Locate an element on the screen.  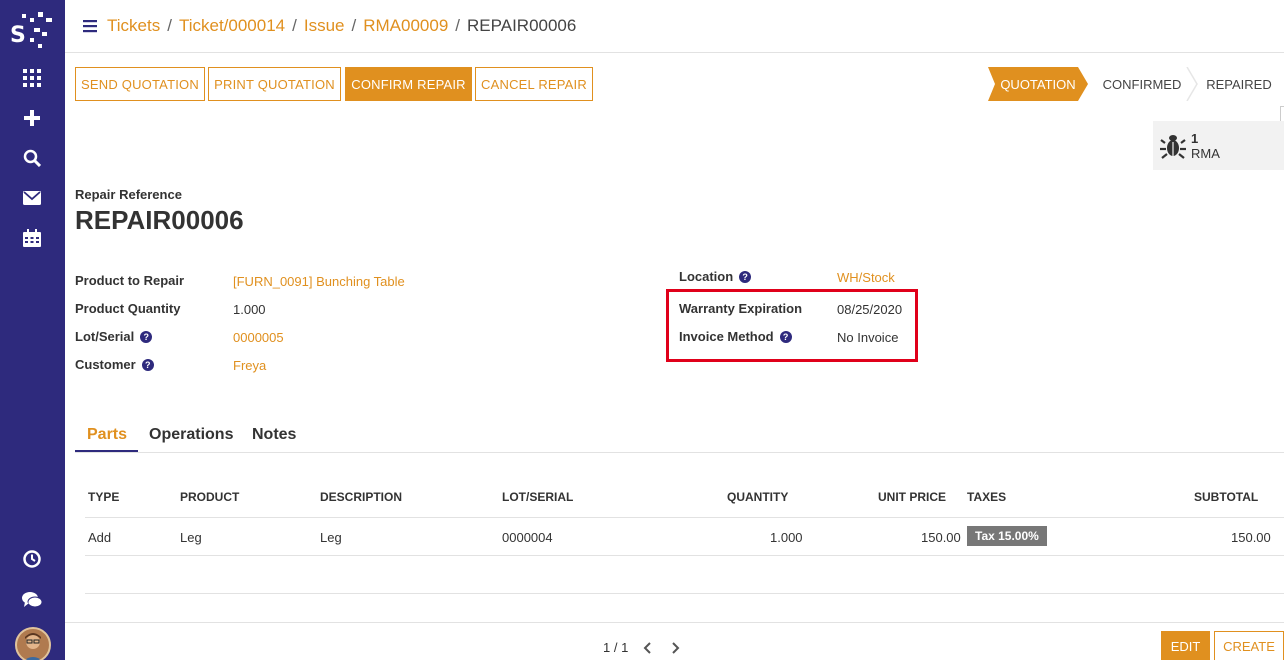
tax-badge: Tax 15.00% is located at coordinates (1007, 536).